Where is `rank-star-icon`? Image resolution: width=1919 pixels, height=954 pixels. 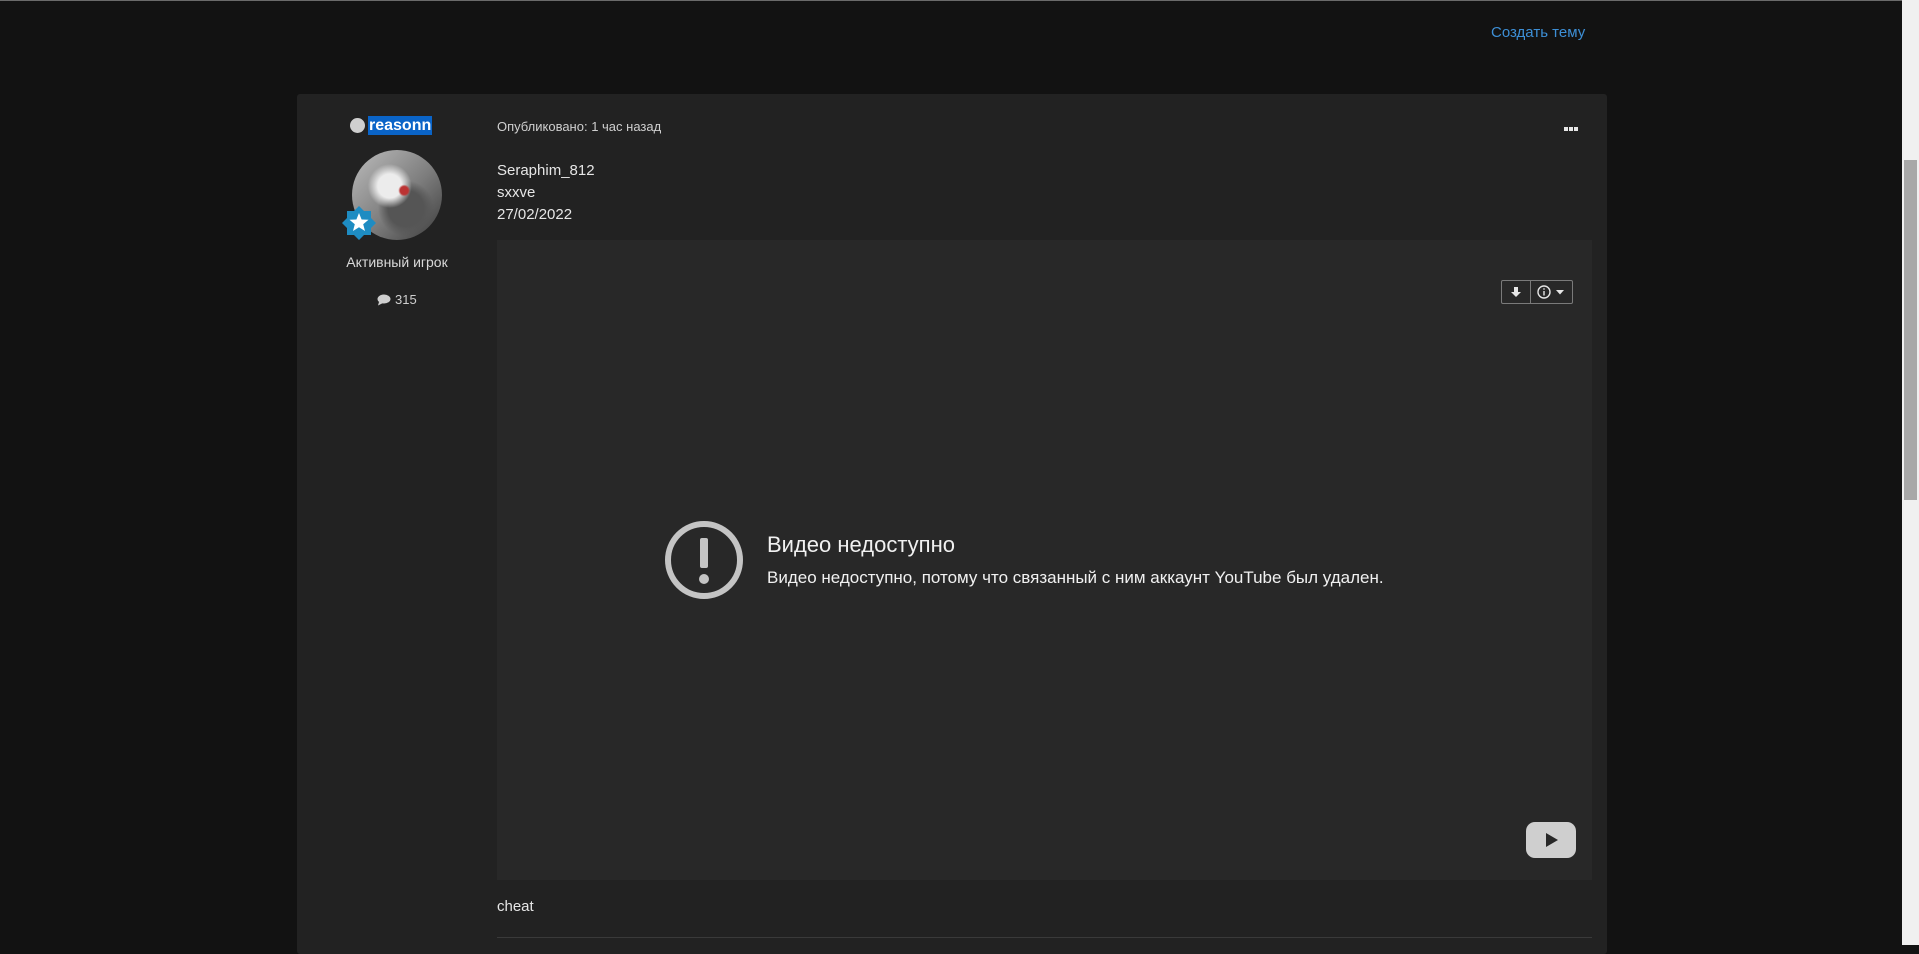
rank-star-icon is located at coordinates (359, 223).